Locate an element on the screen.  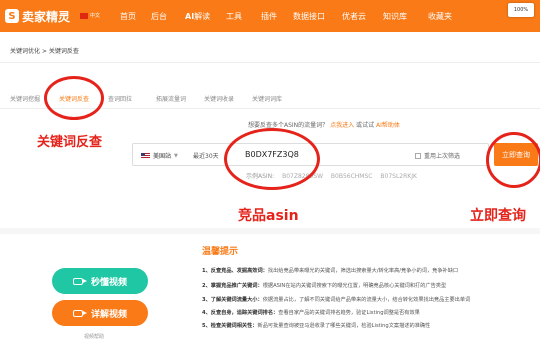
nav-tools: 工具 is located at coordinates (234, 16).